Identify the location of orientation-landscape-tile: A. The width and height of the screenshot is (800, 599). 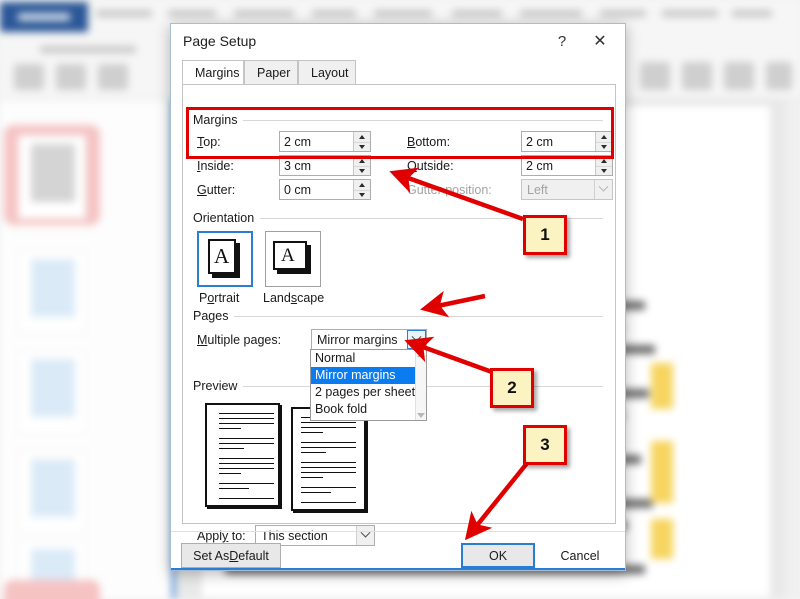
(293, 259).